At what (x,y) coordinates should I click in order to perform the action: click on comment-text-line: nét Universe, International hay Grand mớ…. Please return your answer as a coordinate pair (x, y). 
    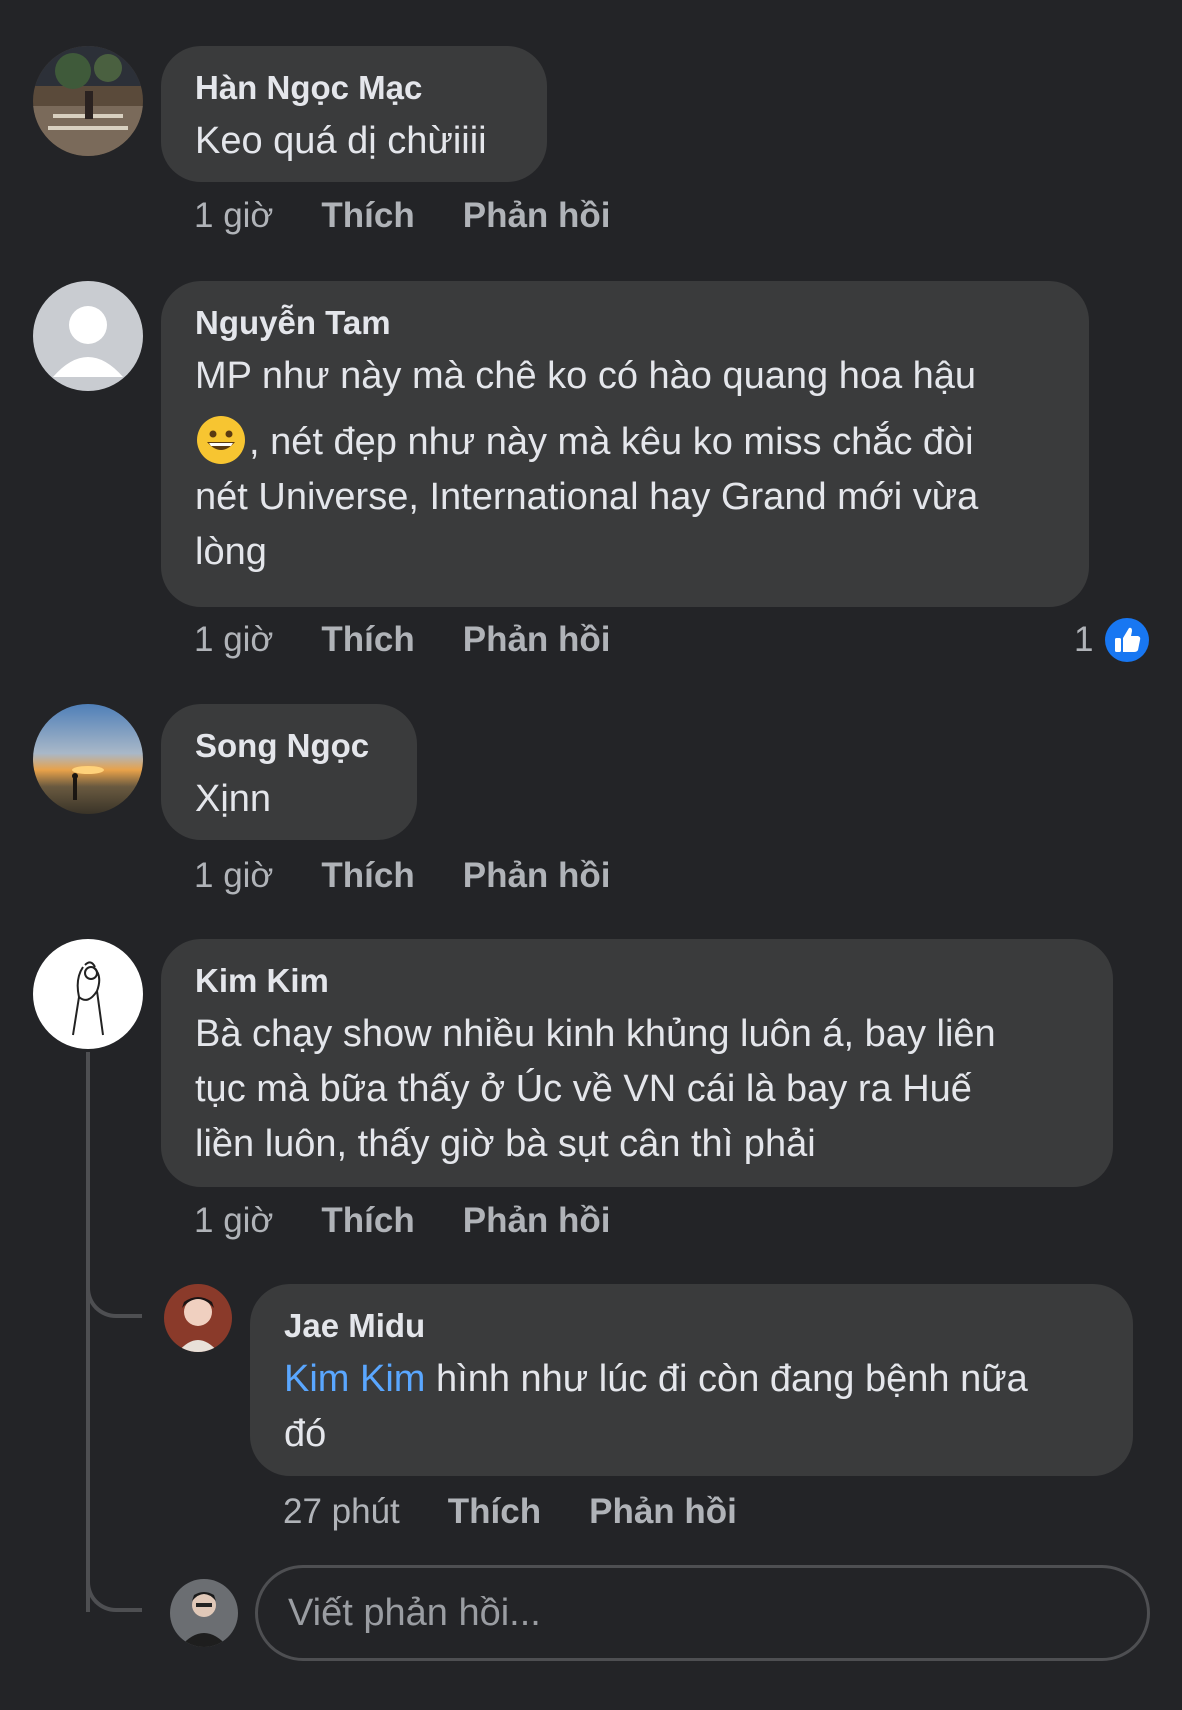
    Looking at the image, I should click on (587, 497).